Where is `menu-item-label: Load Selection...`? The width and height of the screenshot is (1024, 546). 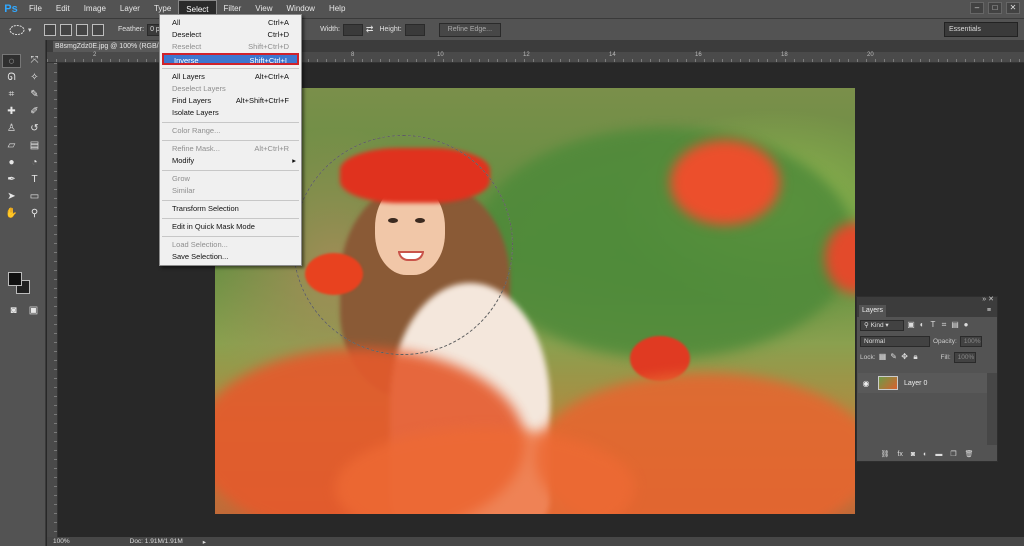 menu-item-label: Load Selection... is located at coordinates (200, 244).